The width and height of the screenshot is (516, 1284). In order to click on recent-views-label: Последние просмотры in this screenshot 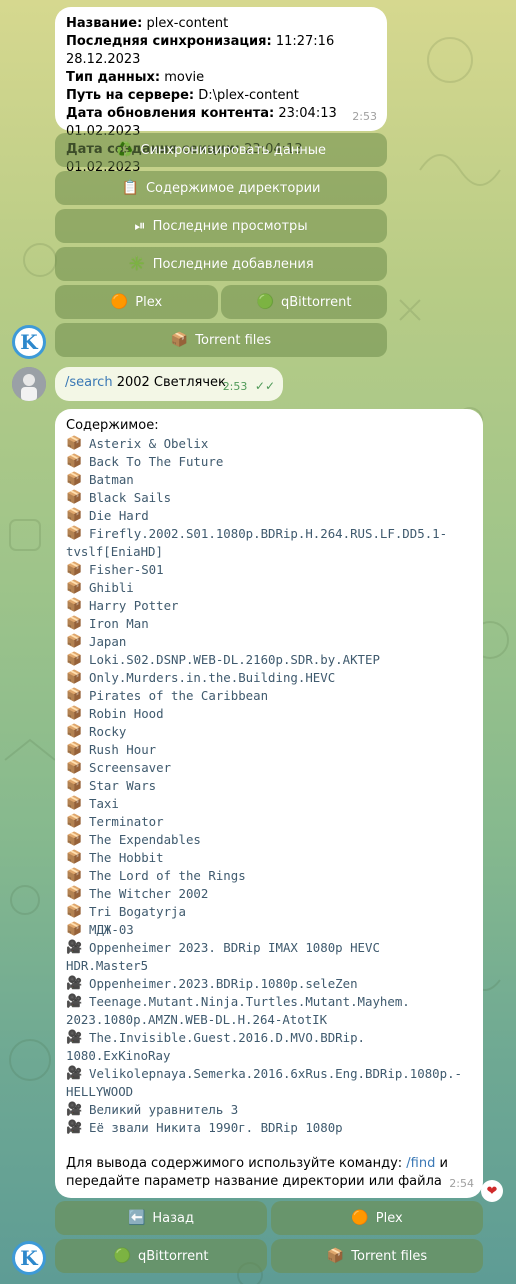, I will do `click(230, 226)`.